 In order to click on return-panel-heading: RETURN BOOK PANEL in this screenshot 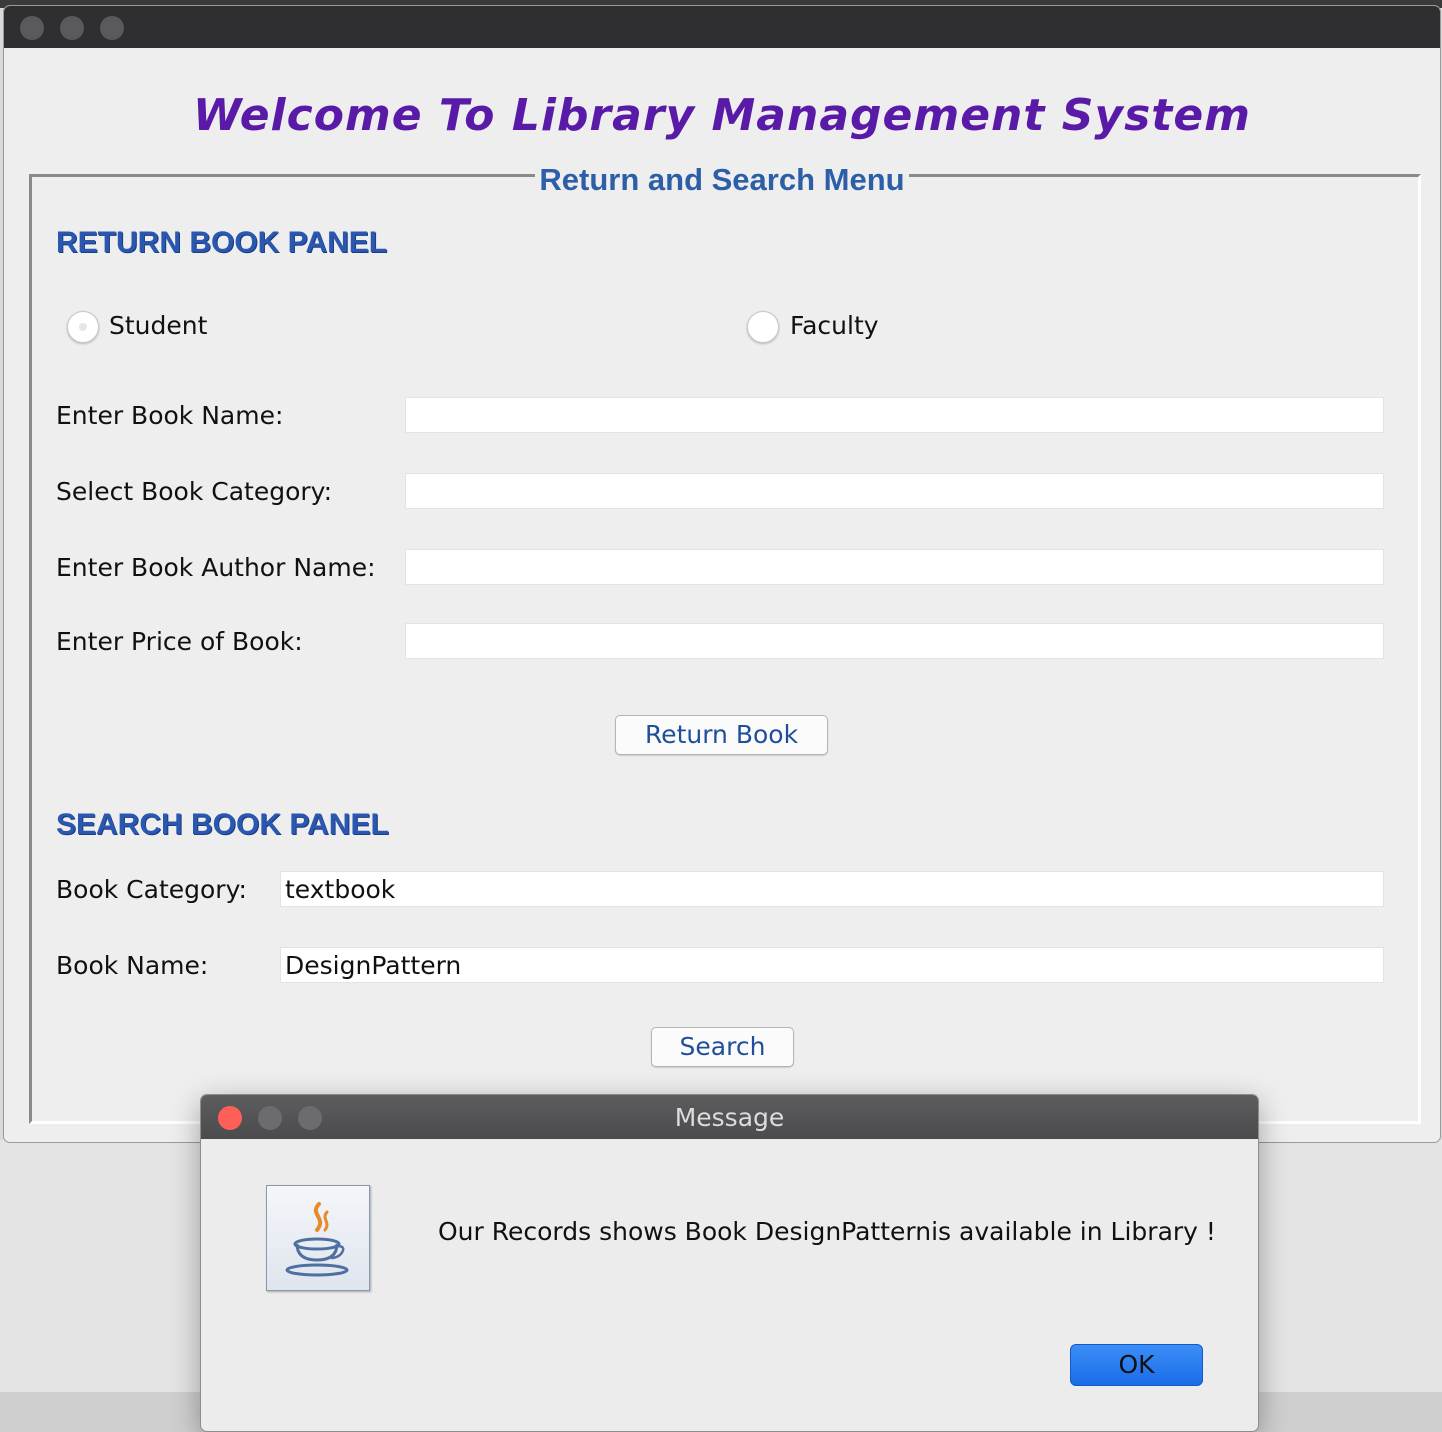, I will do `click(222, 242)`.